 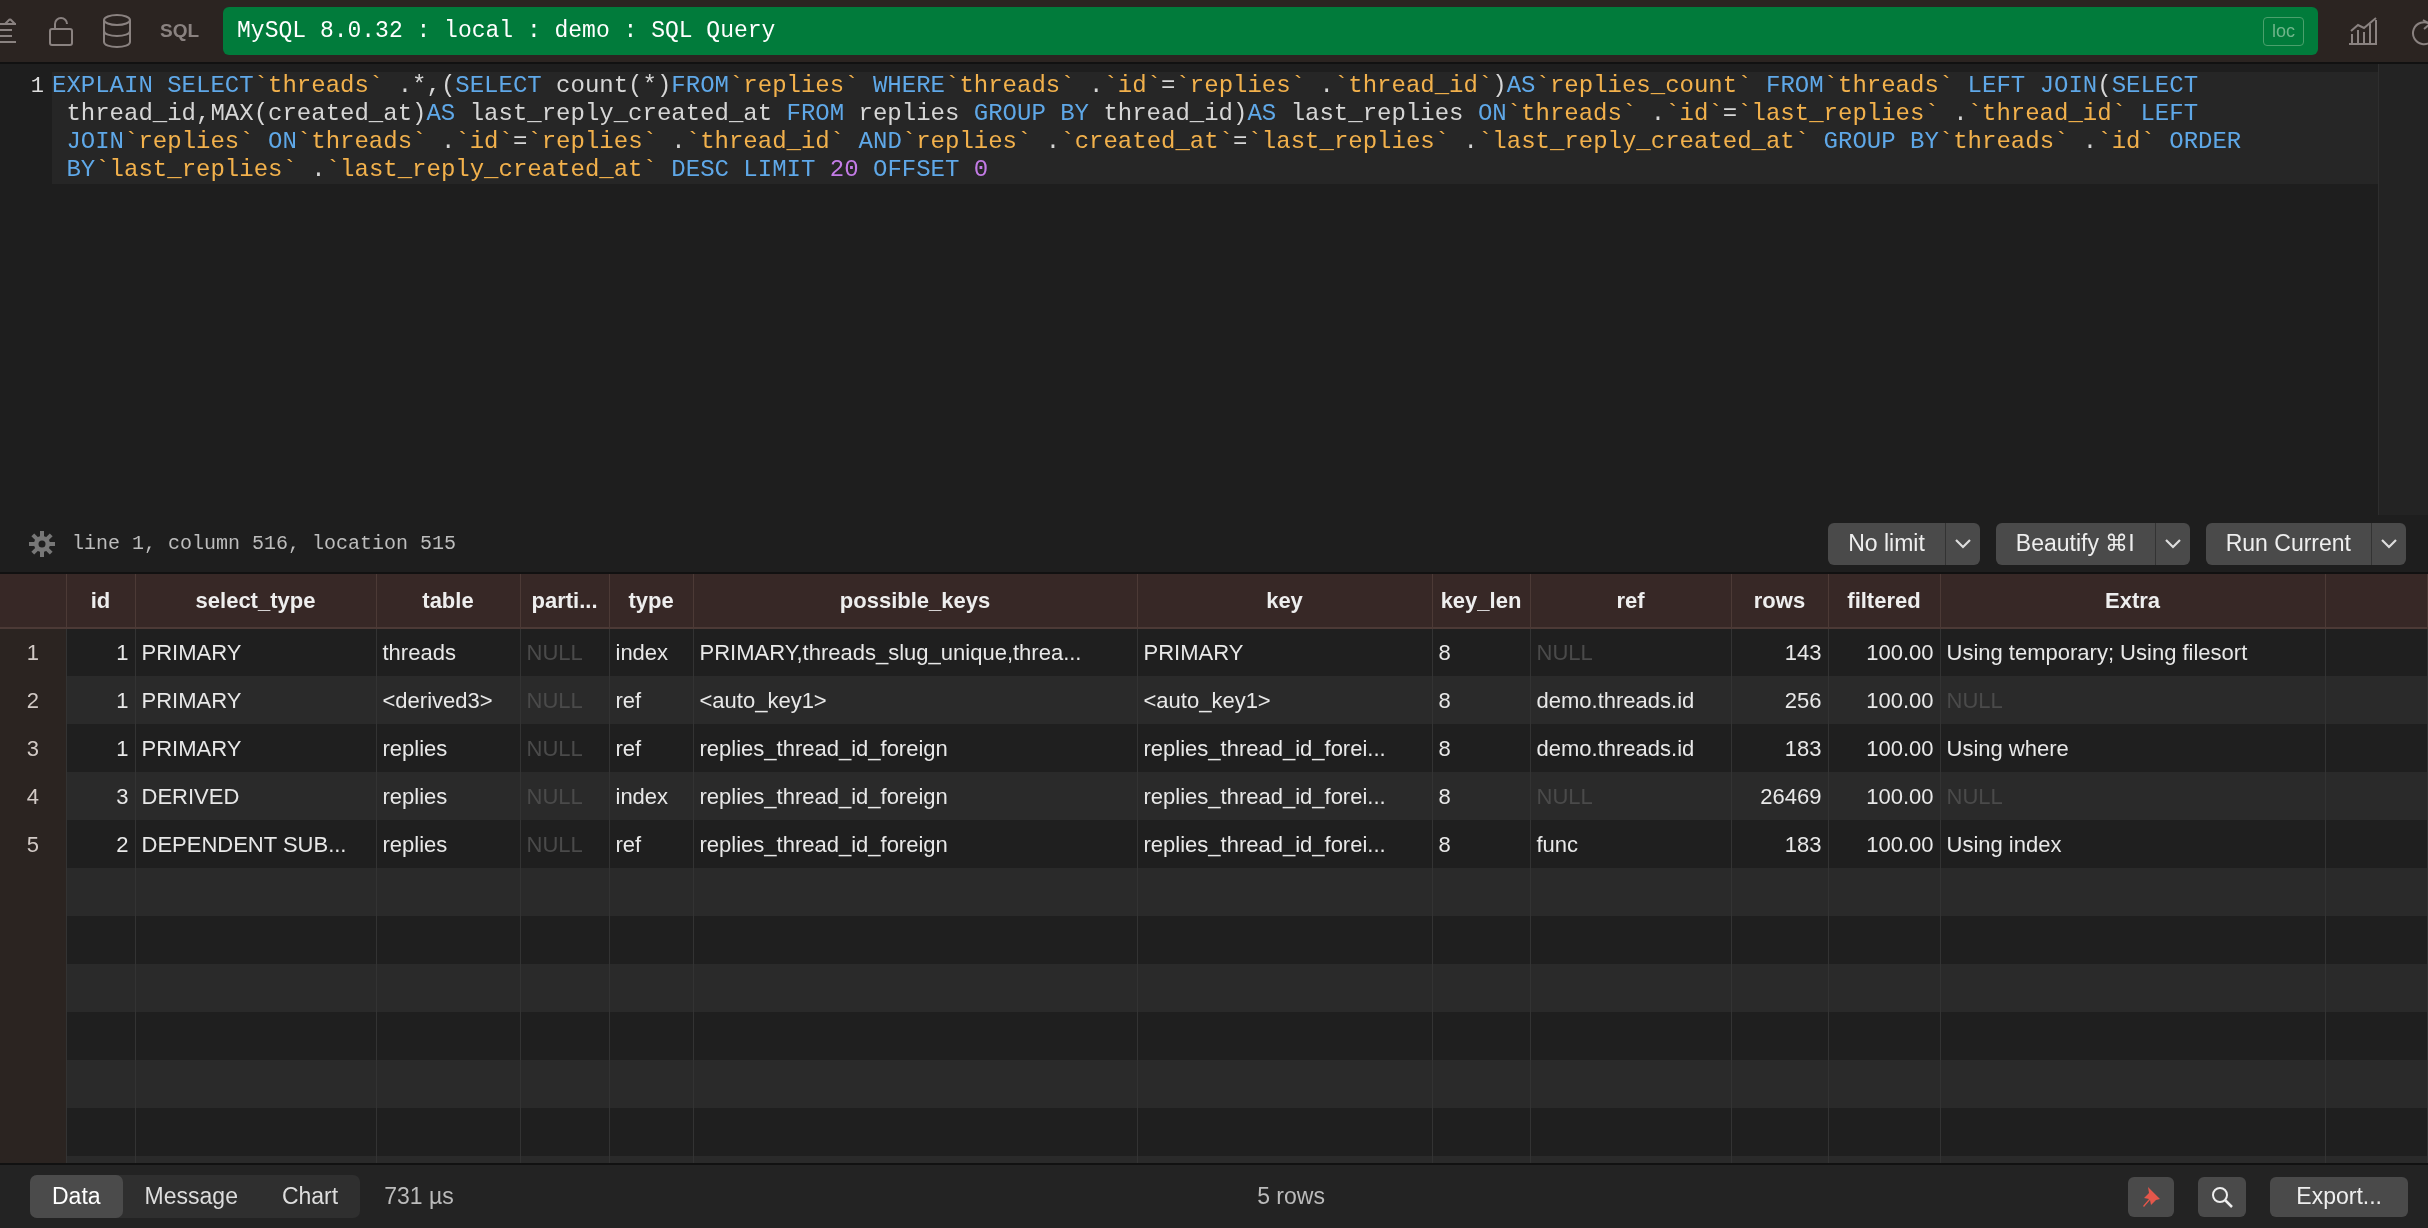 I want to click on table-cell: func, so click(x=1630, y=844).